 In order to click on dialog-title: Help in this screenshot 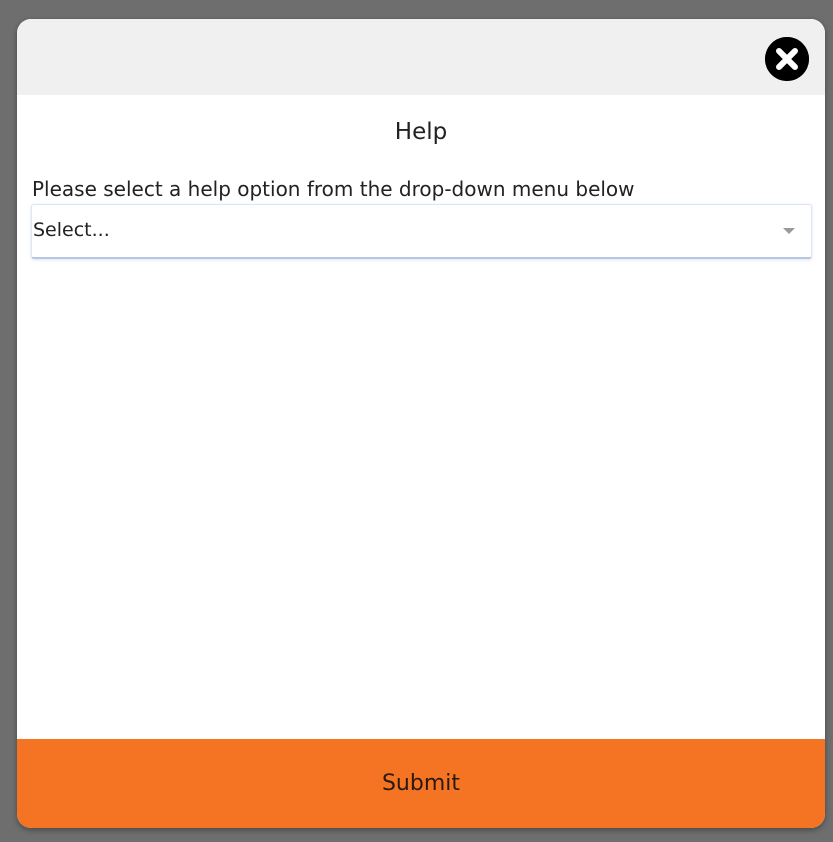, I will do `click(421, 132)`.